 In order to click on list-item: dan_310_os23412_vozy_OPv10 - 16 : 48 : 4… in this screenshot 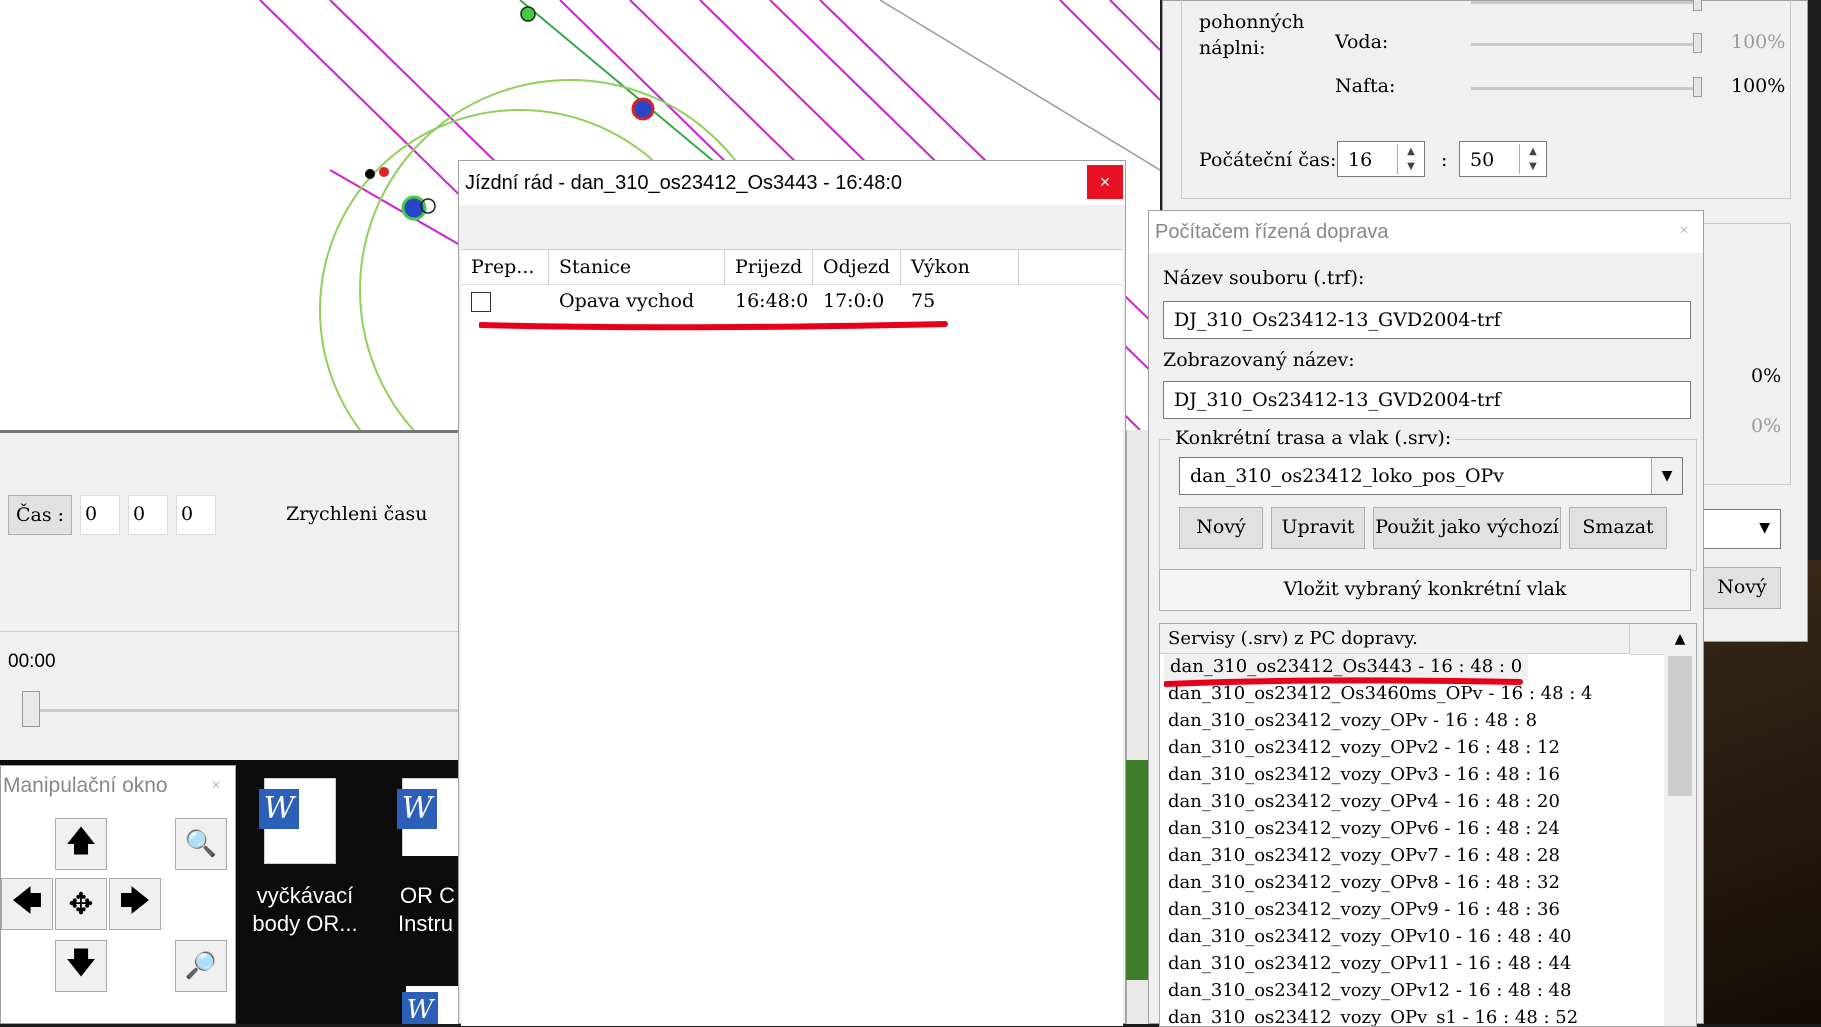, I will do `click(1369, 937)`.